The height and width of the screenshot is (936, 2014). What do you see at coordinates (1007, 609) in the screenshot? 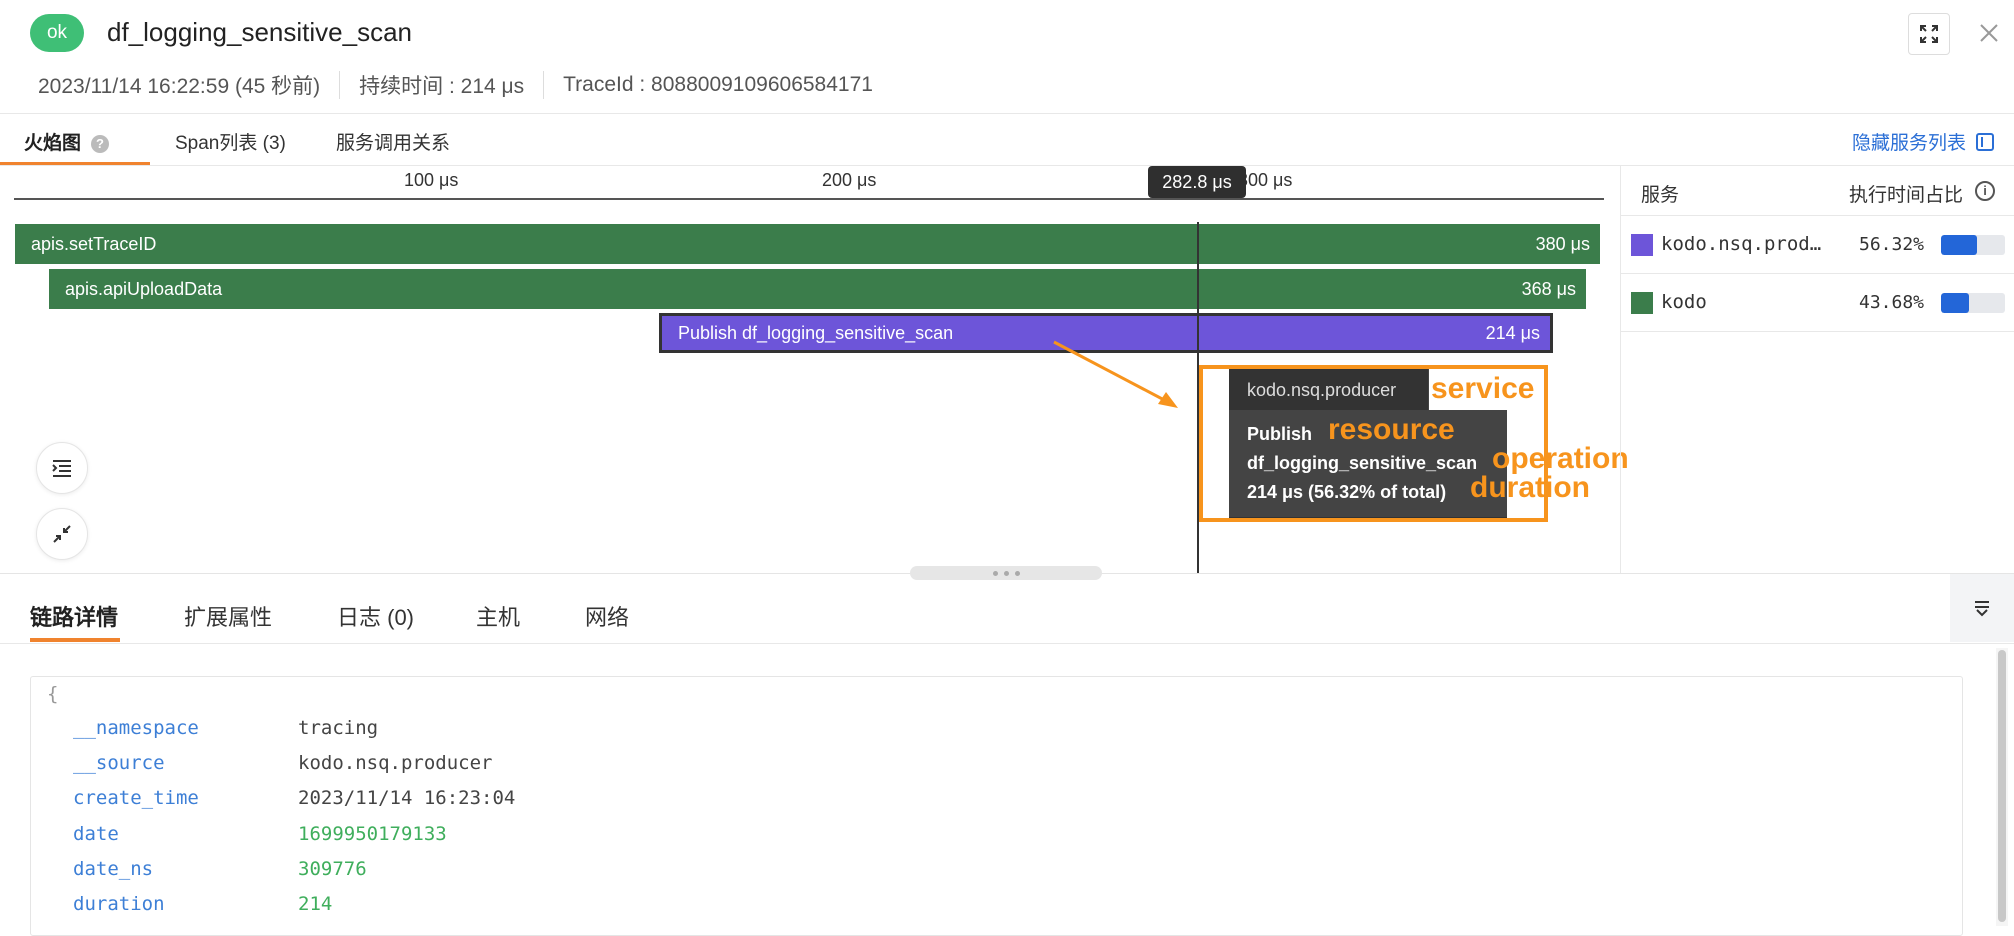
I see `detail-tabs: 链路详情 扩展属性 日志 (0) 主机 网络` at bounding box center [1007, 609].